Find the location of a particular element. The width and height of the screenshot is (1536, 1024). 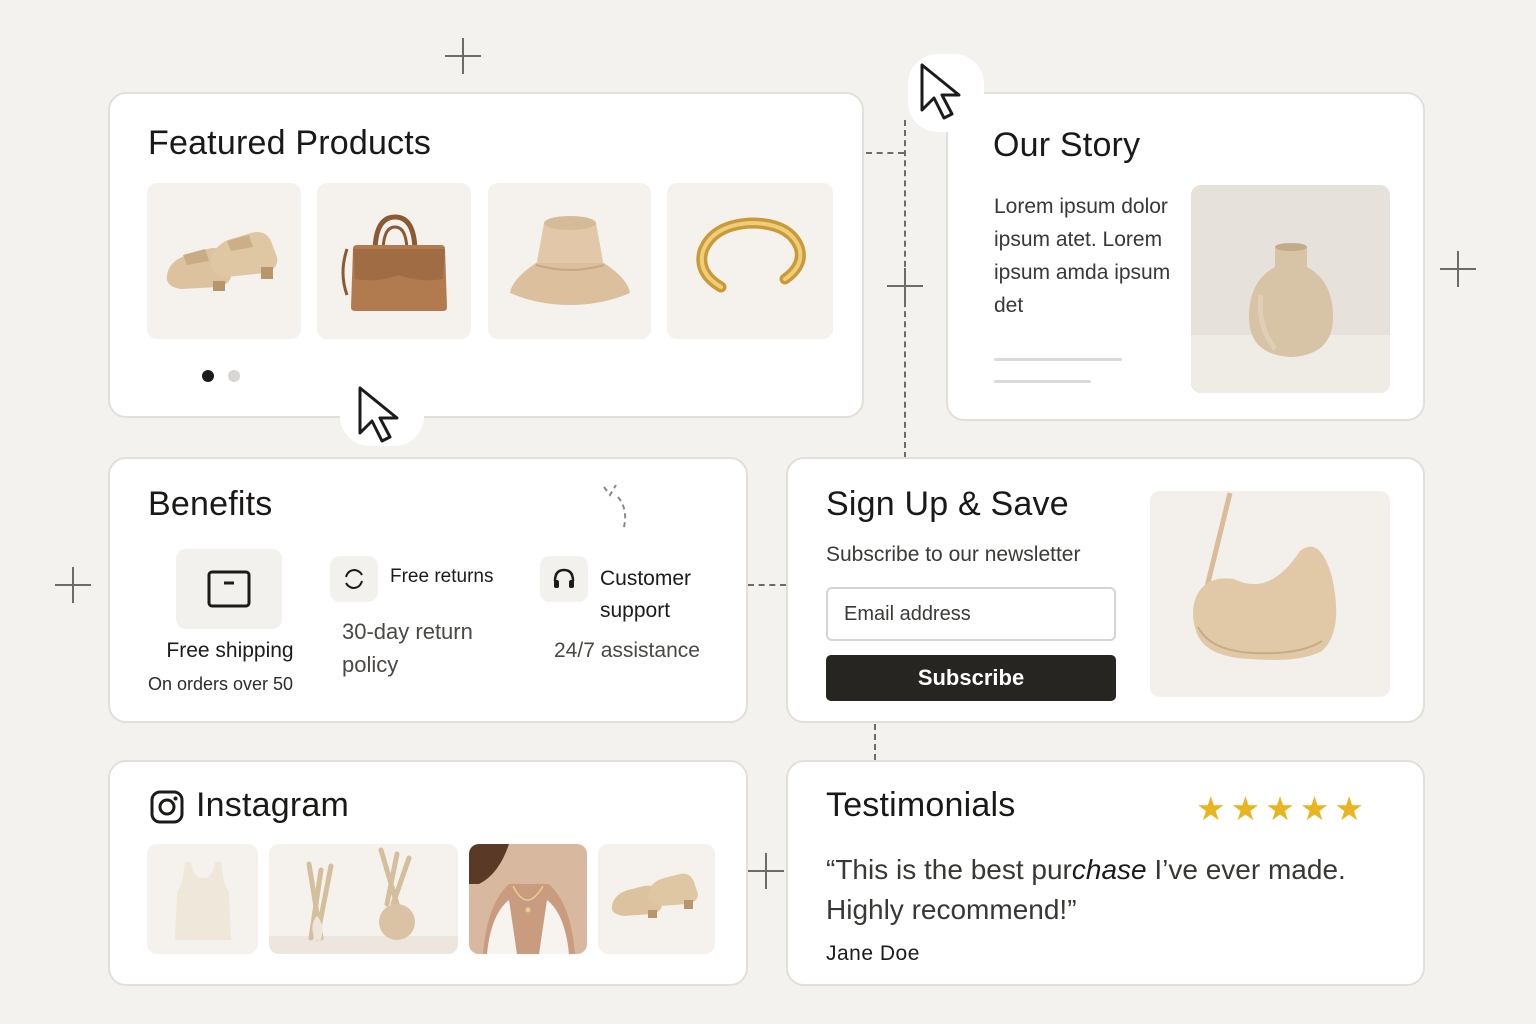

handbag-icon is located at coordinates (394, 262).